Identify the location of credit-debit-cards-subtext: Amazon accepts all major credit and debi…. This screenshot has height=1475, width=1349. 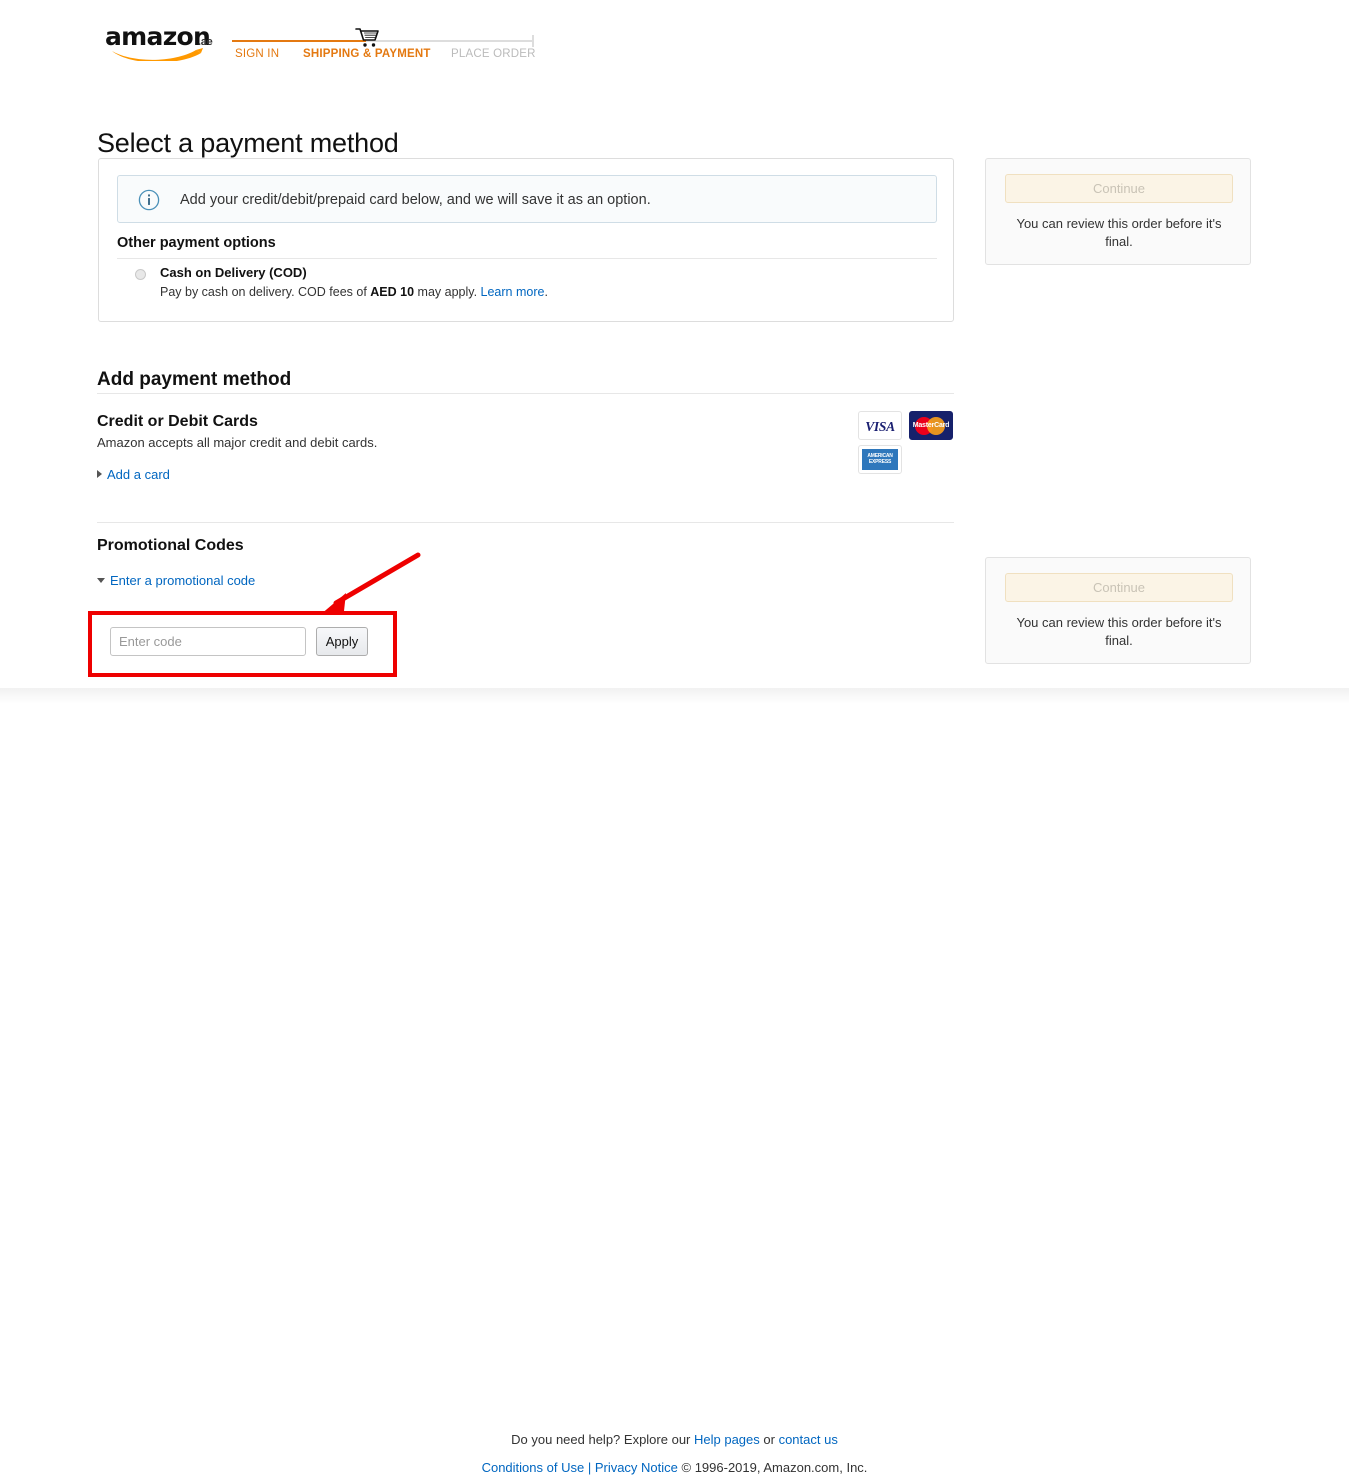
(237, 442).